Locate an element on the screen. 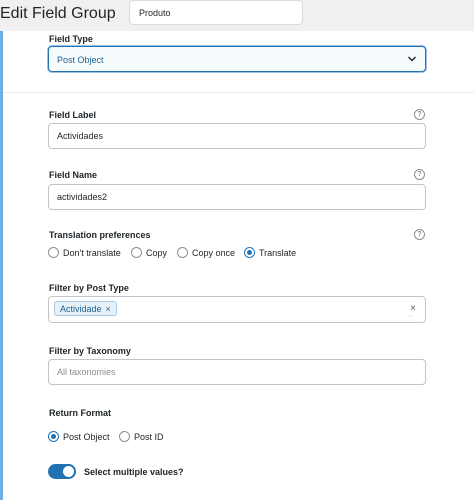  select-multiple-toggle is located at coordinates (62, 471).